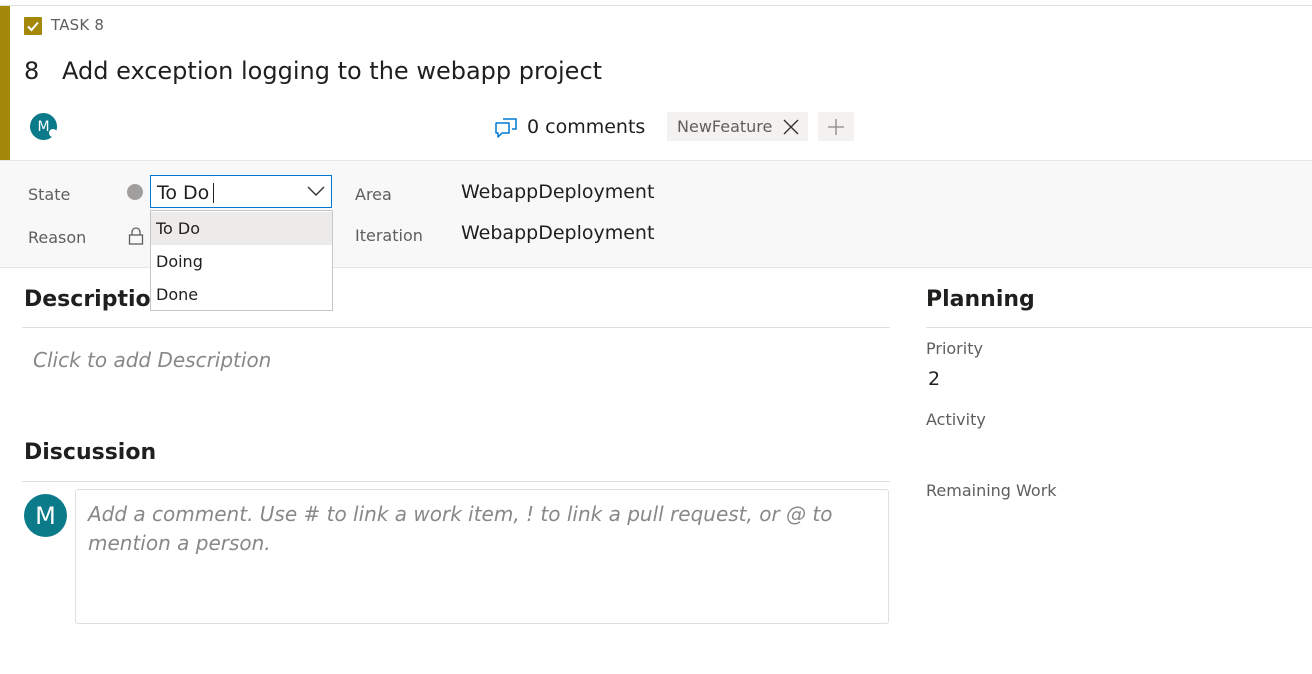 The image size is (1312, 674). Describe the element at coordinates (980, 299) in the screenshot. I see `planning-heading: Planning` at that location.